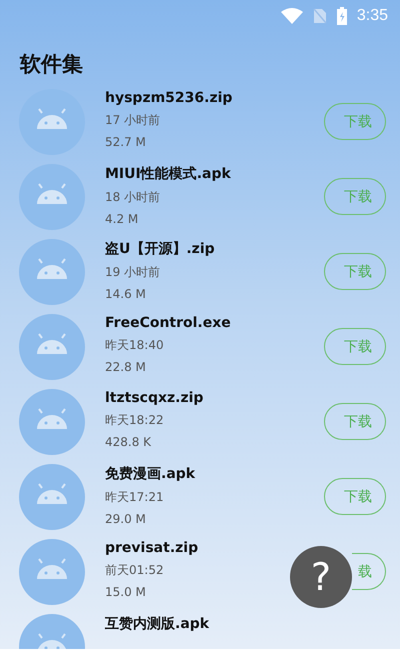  What do you see at coordinates (321, 577) in the screenshot?
I see `help-button: ?` at bounding box center [321, 577].